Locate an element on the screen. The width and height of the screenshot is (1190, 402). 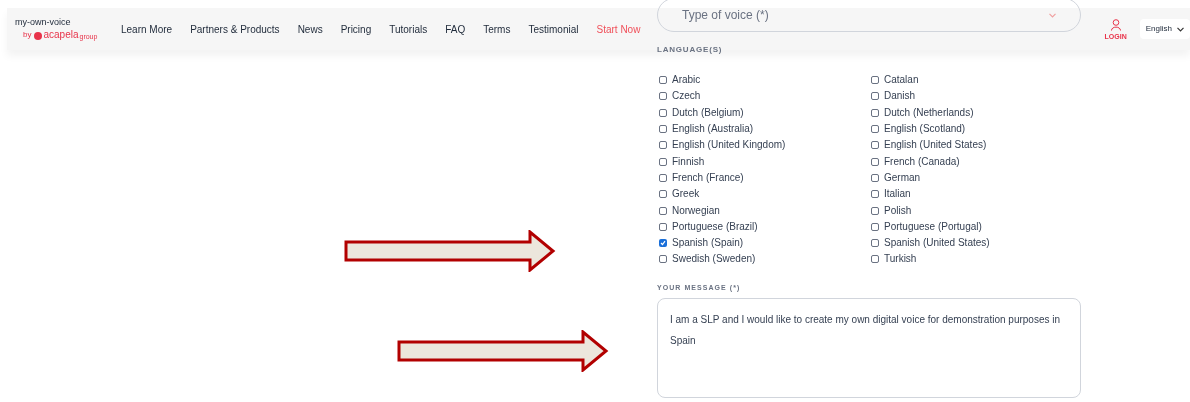
nav-link: Terms is located at coordinates (497, 29).